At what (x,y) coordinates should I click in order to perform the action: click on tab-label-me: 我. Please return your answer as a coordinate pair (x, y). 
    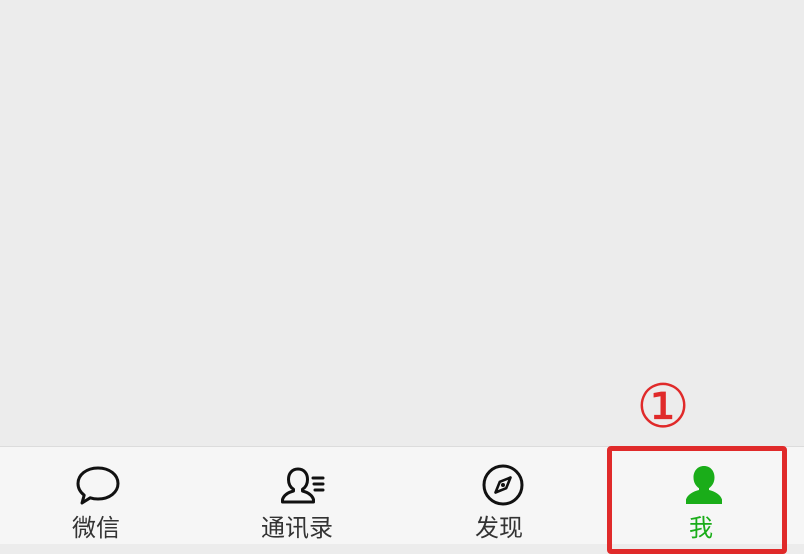
    Looking at the image, I should click on (701, 528).